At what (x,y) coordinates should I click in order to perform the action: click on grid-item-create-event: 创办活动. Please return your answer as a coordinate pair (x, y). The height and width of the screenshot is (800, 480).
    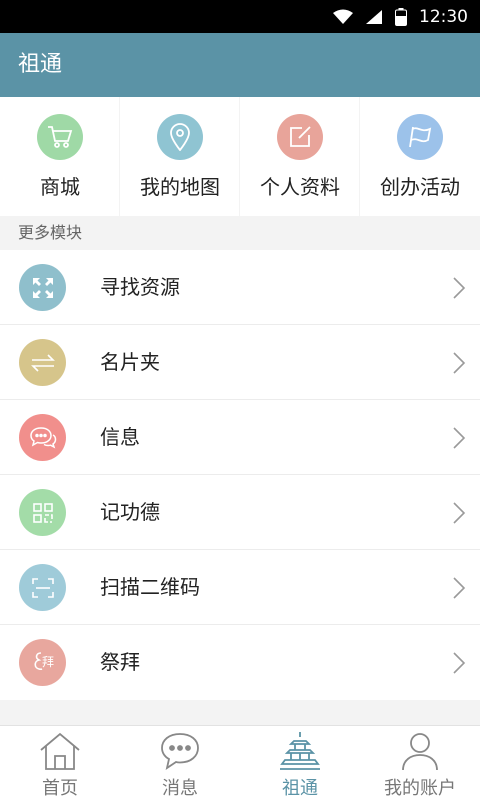
    Looking at the image, I should click on (420, 156).